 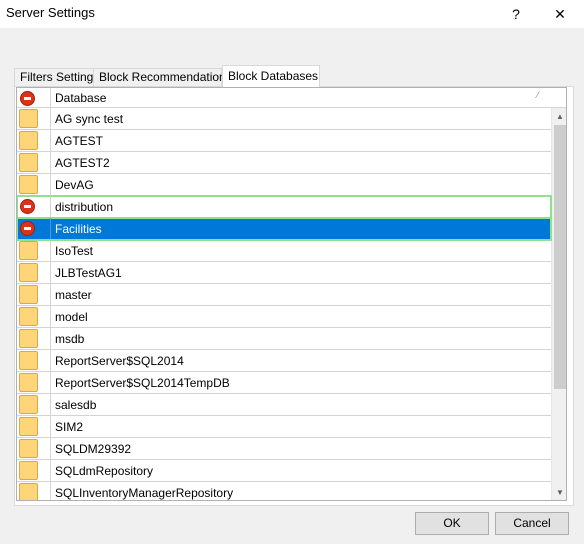 I want to click on database-name: distribution, so click(x=84, y=207).